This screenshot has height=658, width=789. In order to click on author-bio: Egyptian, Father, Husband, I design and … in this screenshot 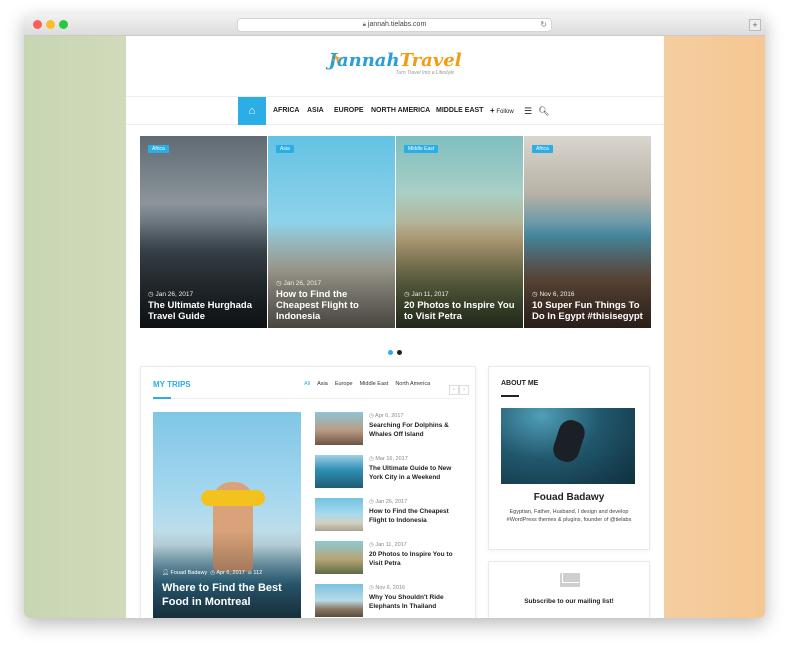, I will do `click(569, 516)`.